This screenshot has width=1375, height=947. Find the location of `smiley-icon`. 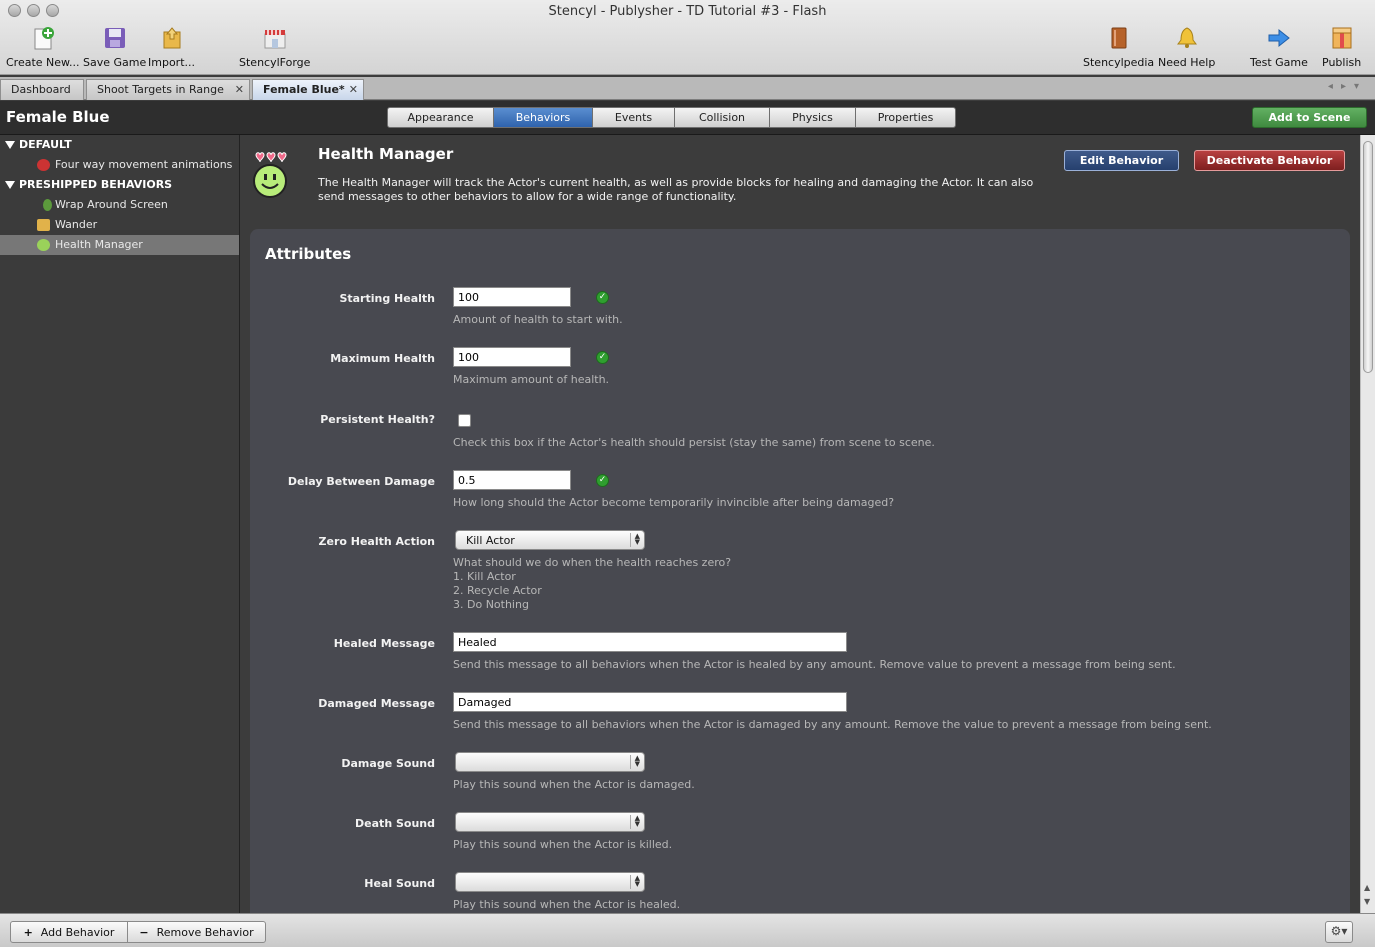

smiley-icon is located at coordinates (43, 245).